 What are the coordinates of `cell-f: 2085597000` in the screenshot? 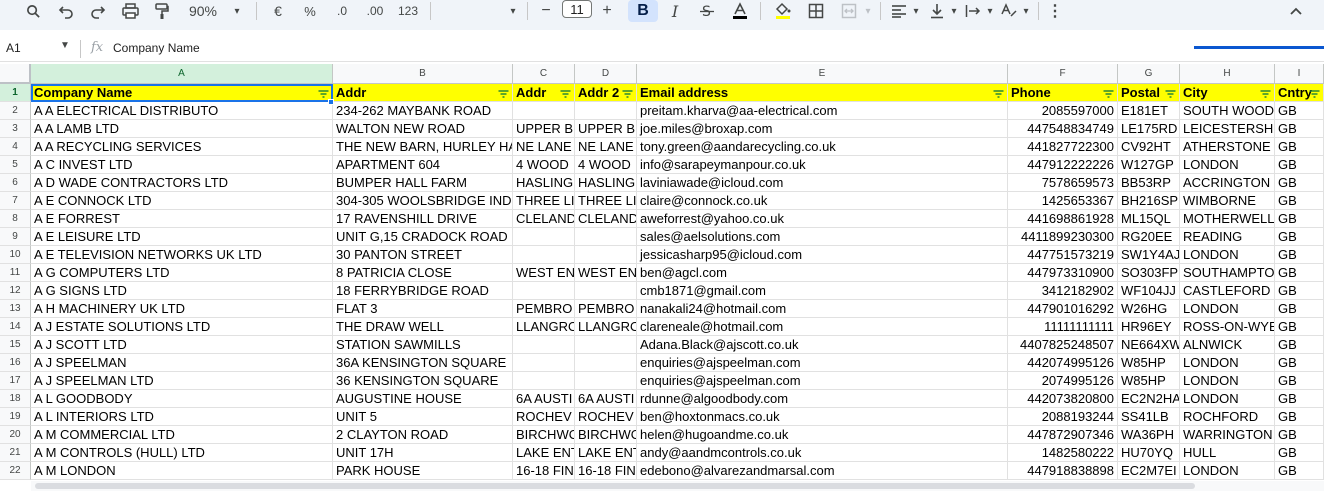 It's located at (1063, 111).